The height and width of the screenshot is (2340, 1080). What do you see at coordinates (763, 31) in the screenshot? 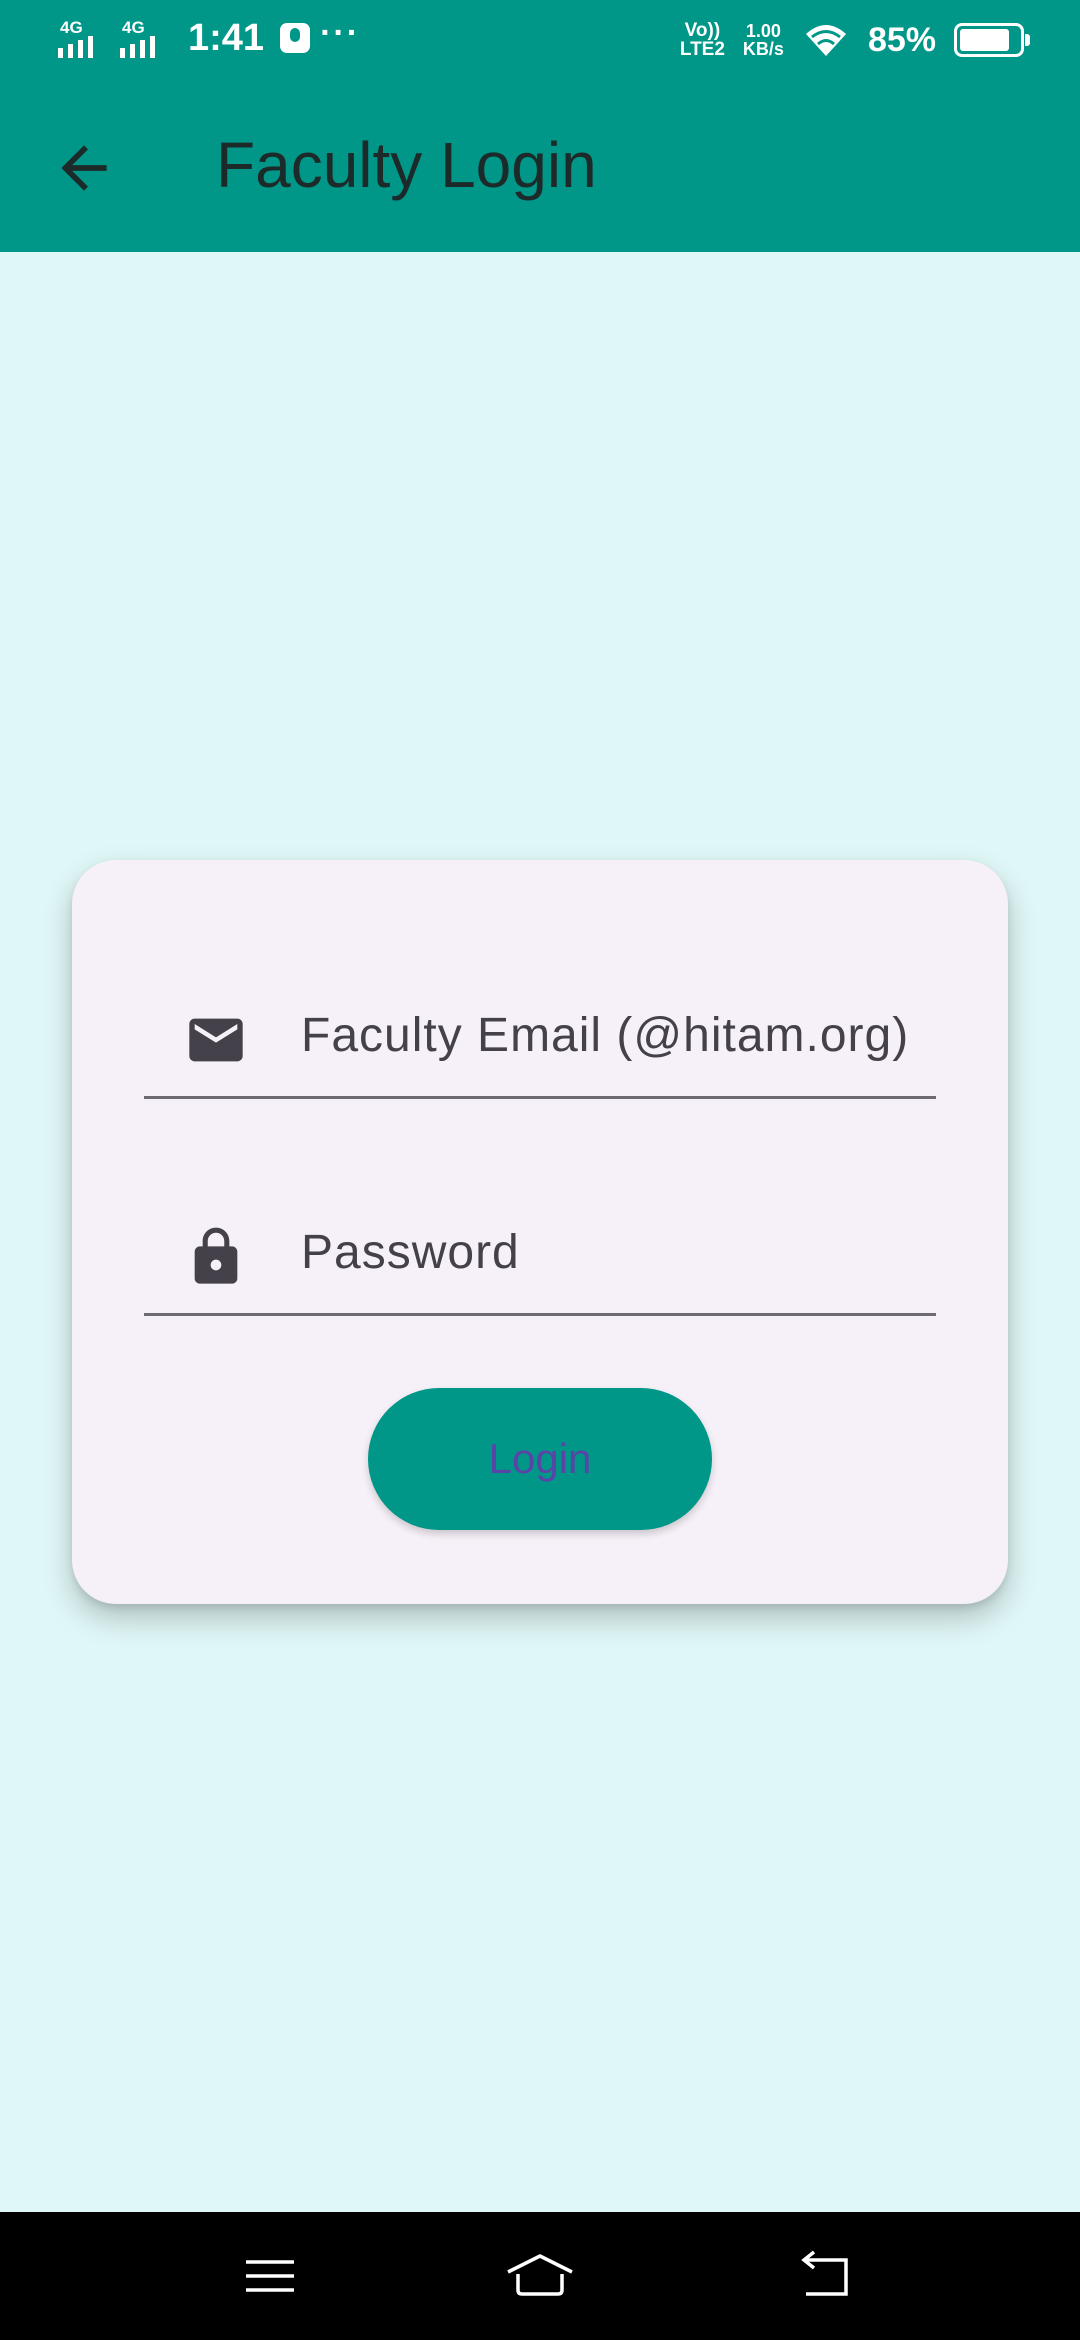
I see `speed-value: 1.00` at bounding box center [763, 31].